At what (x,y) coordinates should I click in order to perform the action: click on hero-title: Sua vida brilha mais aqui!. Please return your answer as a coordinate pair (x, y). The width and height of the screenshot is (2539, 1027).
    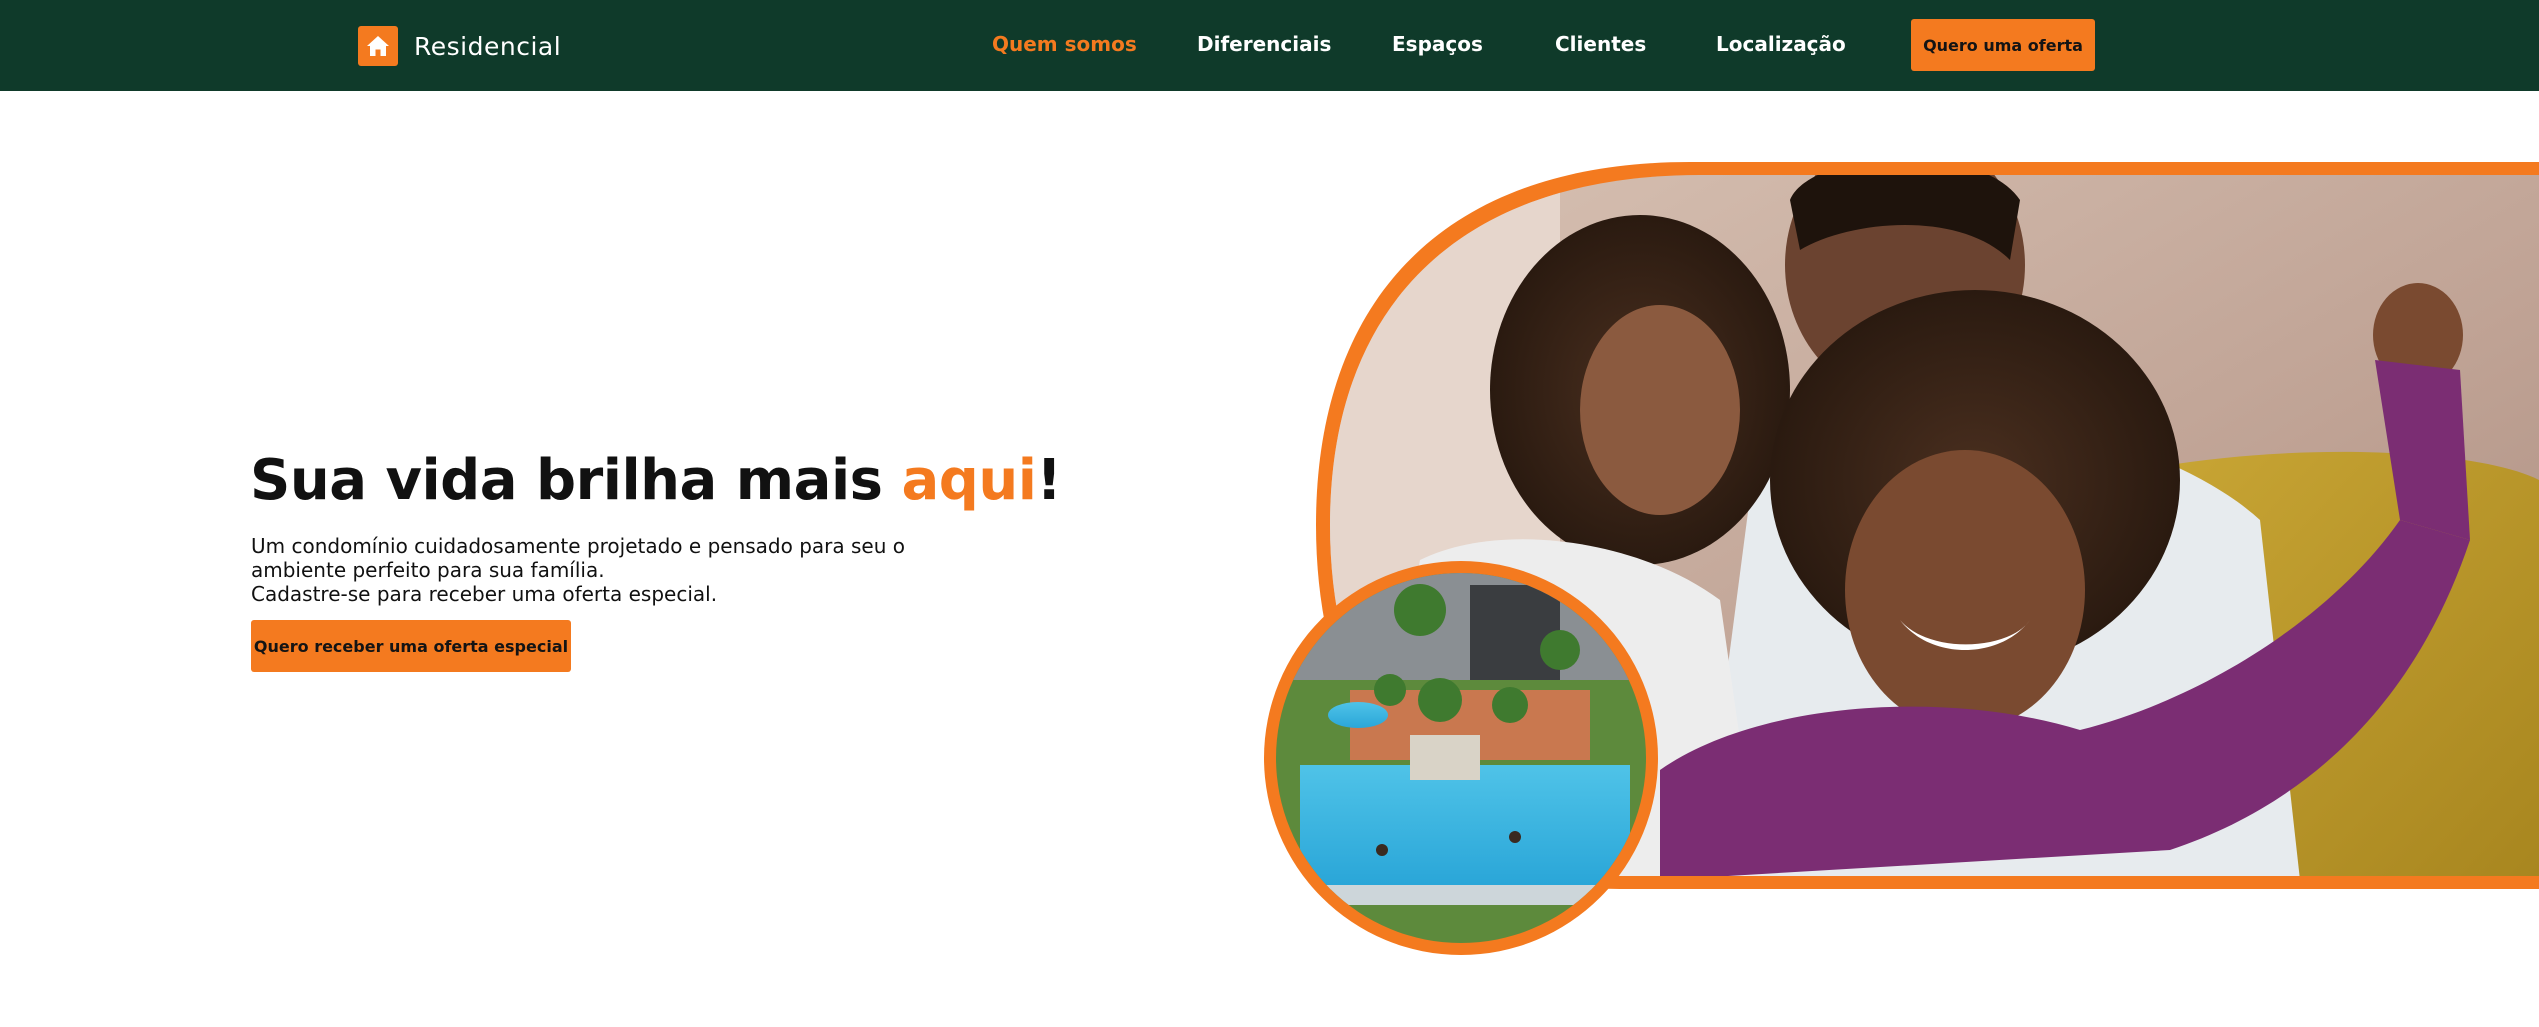
    Looking at the image, I should click on (656, 480).